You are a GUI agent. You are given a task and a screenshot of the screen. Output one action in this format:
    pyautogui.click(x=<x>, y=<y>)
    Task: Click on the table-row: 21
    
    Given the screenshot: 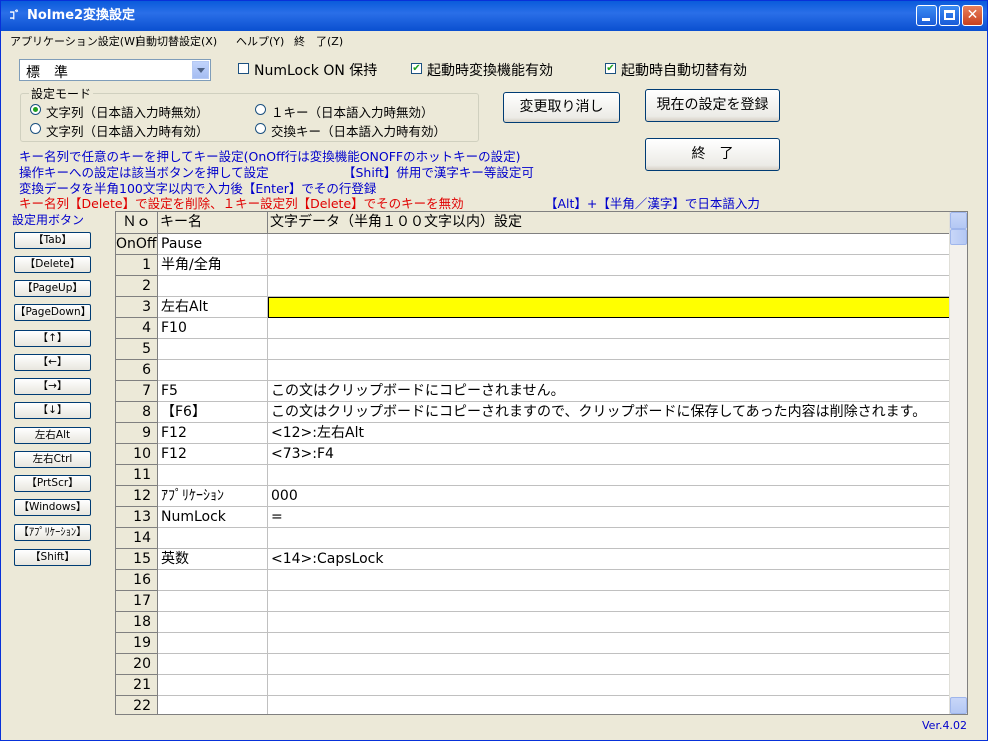 What is the action you would take?
    pyautogui.click(x=533, y=685)
    